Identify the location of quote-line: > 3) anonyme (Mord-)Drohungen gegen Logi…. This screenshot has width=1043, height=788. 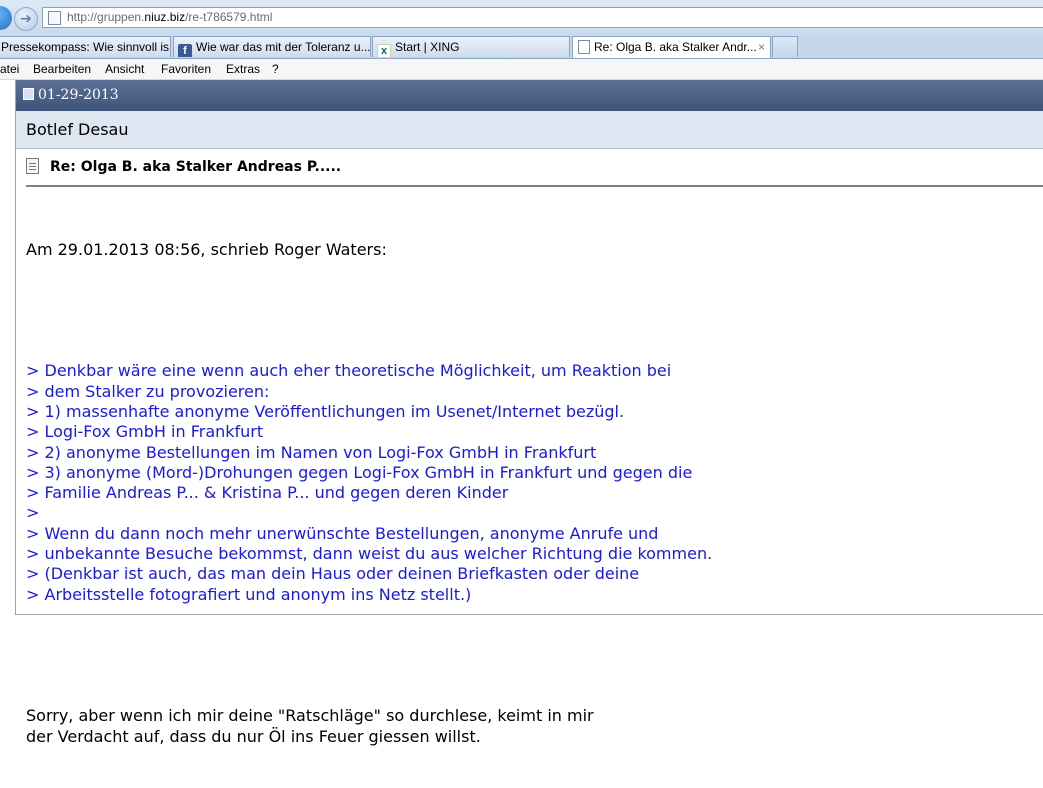
(359, 472).